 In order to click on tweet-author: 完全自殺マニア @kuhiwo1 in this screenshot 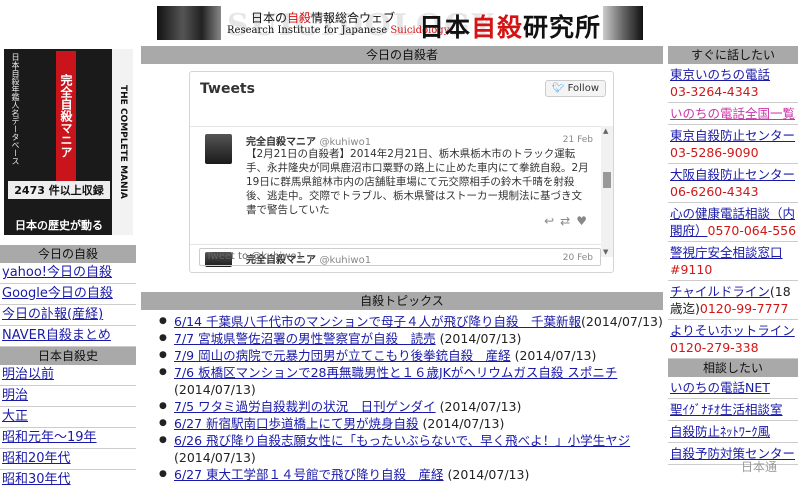, I will do `click(308, 140)`.